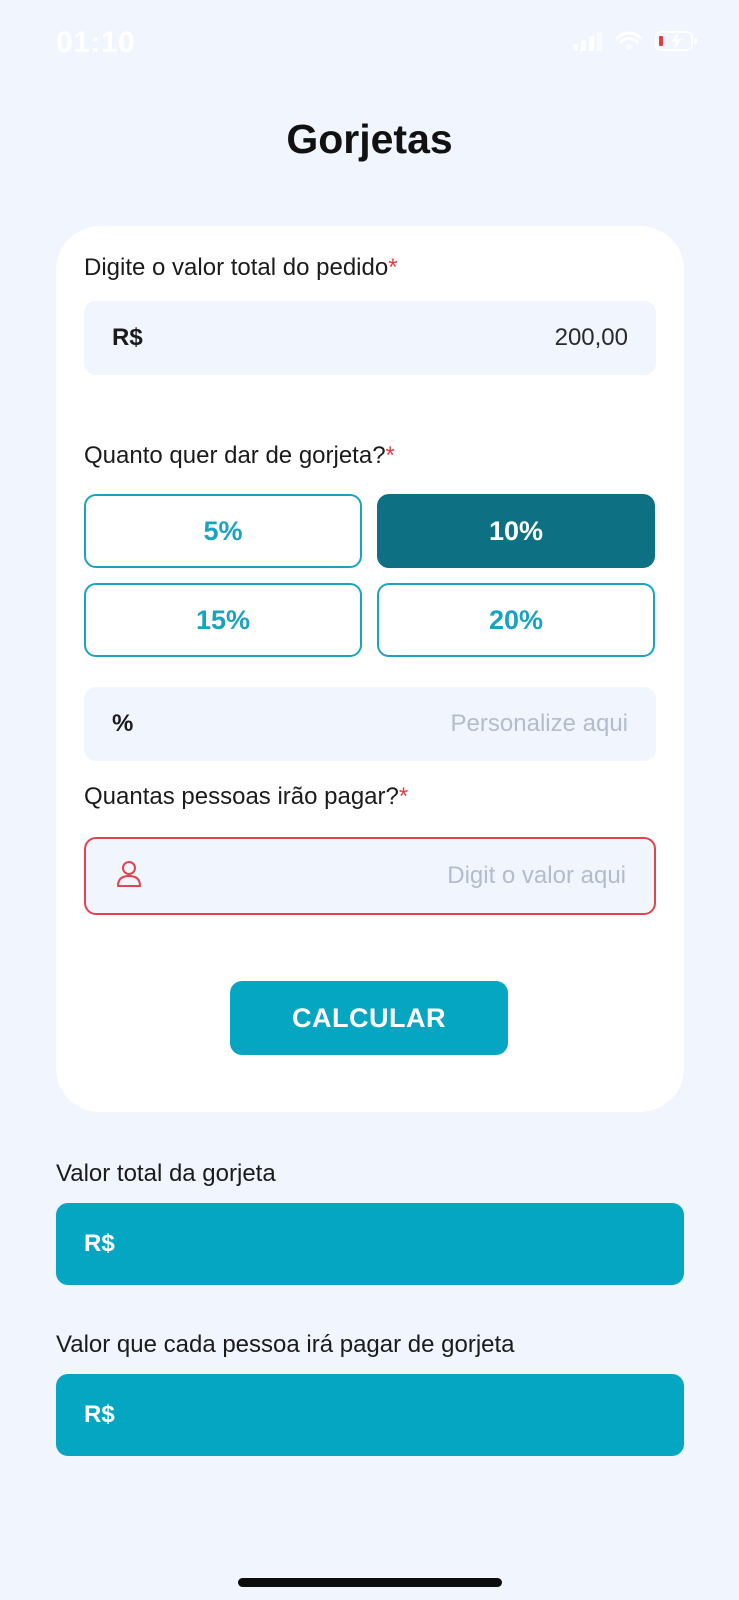 Image resolution: width=739 pixels, height=1600 pixels. I want to click on percent-prefix: %, so click(123, 723).